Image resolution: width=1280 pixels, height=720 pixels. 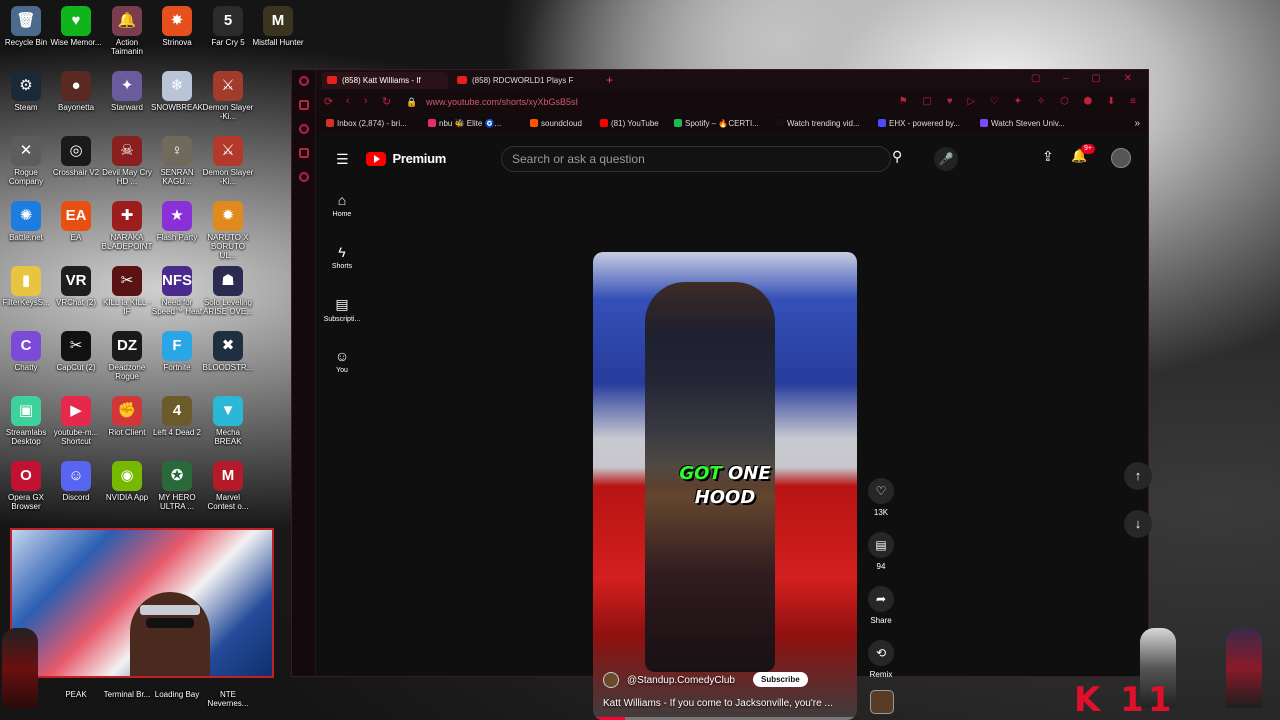 I want to click on desktop-shortcut: 🗑 Recycle Bin, so click(x=26, y=26).